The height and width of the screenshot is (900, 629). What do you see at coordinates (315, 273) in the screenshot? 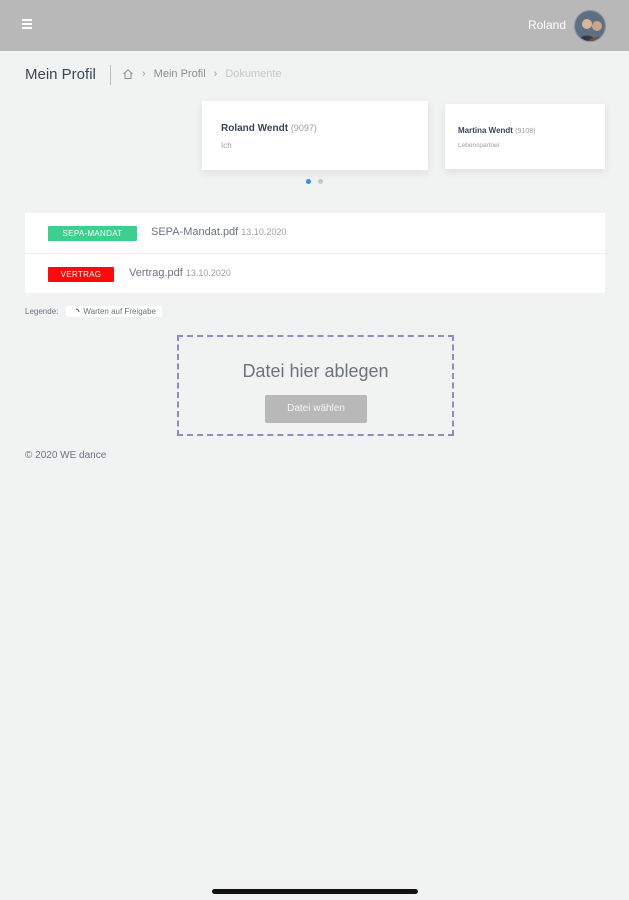
I see `document-row: VERTRAG Vertrag.pdf 13.10.2020` at bounding box center [315, 273].